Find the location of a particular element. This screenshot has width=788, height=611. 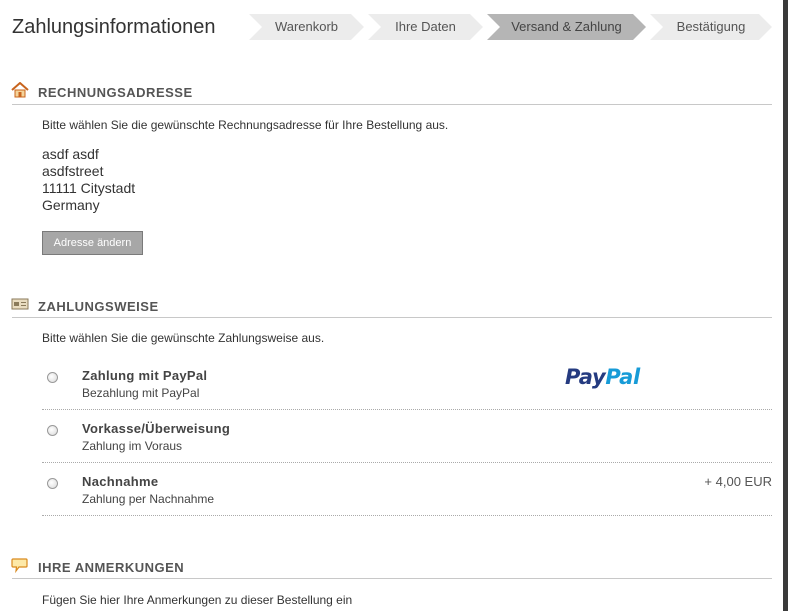

change-address-button: Adresse ändern is located at coordinates (92, 243).